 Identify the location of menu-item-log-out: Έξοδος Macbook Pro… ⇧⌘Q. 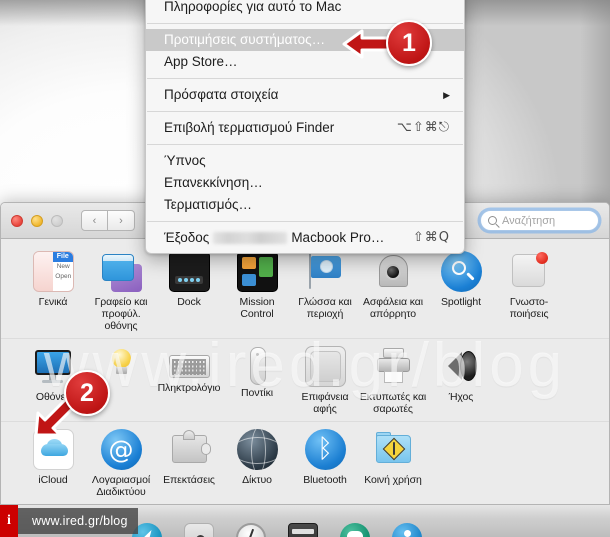
(305, 238).